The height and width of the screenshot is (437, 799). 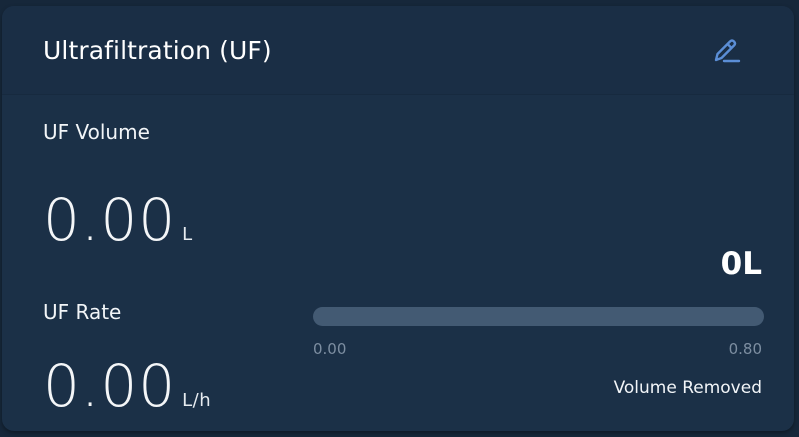 What do you see at coordinates (96, 132) in the screenshot?
I see `uf-volume-label: UF Volume` at bounding box center [96, 132].